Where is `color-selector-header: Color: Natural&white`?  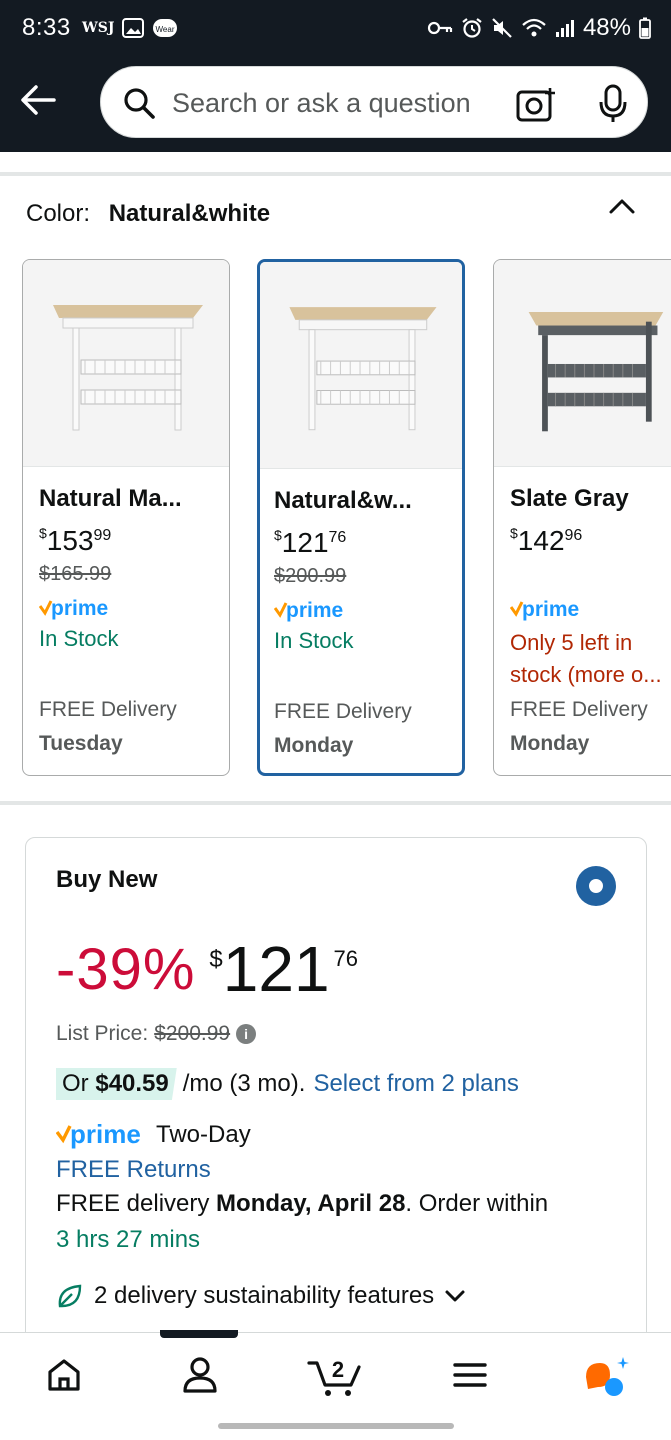 color-selector-header: Color: Natural&white is located at coordinates (148, 214).